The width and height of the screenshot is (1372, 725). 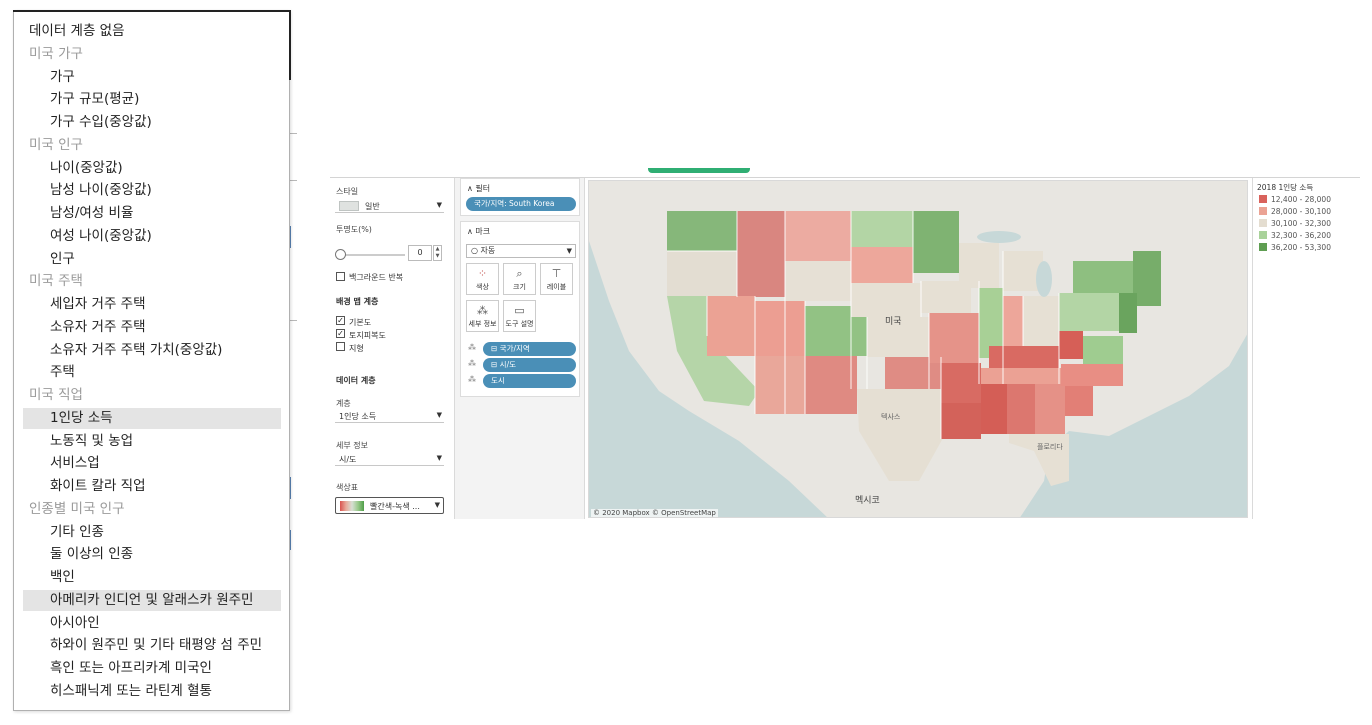 What do you see at coordinates (340, 254) in the screenshot?
I see `opacity-slider-handle` at bounding box center [340, 254].